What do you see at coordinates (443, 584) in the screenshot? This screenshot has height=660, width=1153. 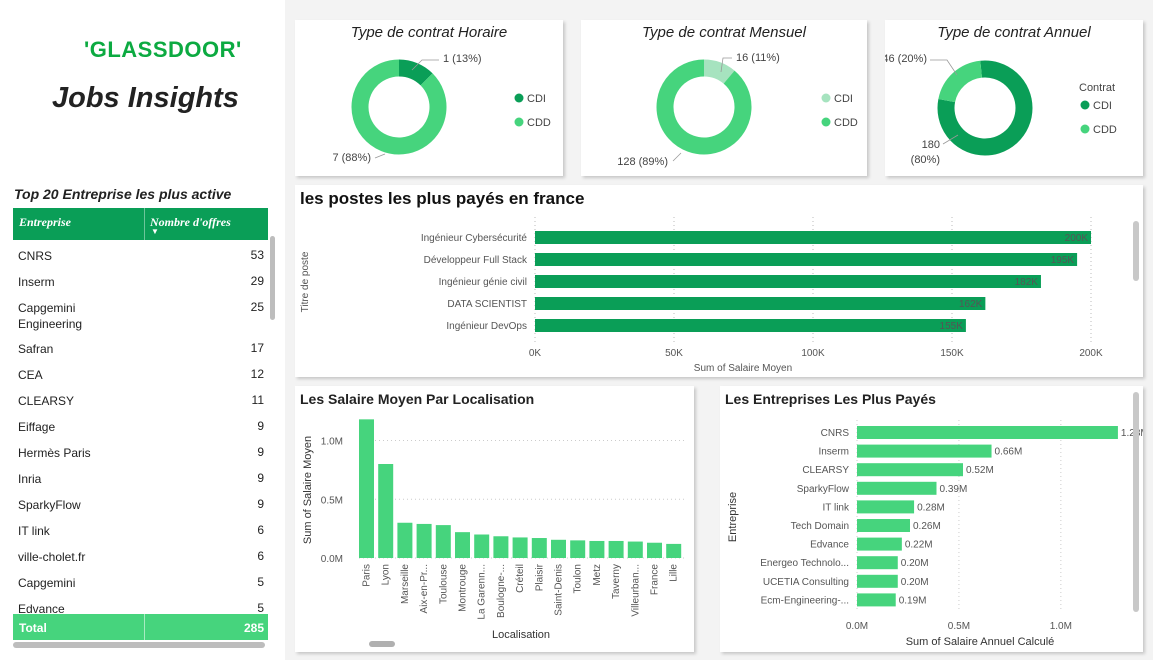 I see `x-tick-label: Toulouse` at bounding box center [443, 584].